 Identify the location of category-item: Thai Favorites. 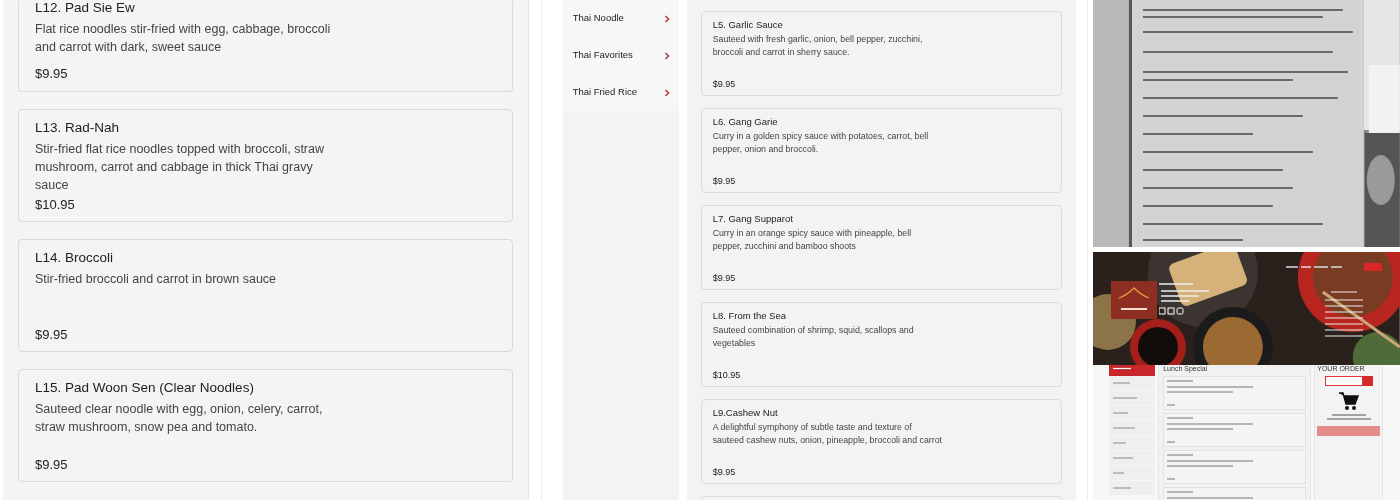
(620, 55).